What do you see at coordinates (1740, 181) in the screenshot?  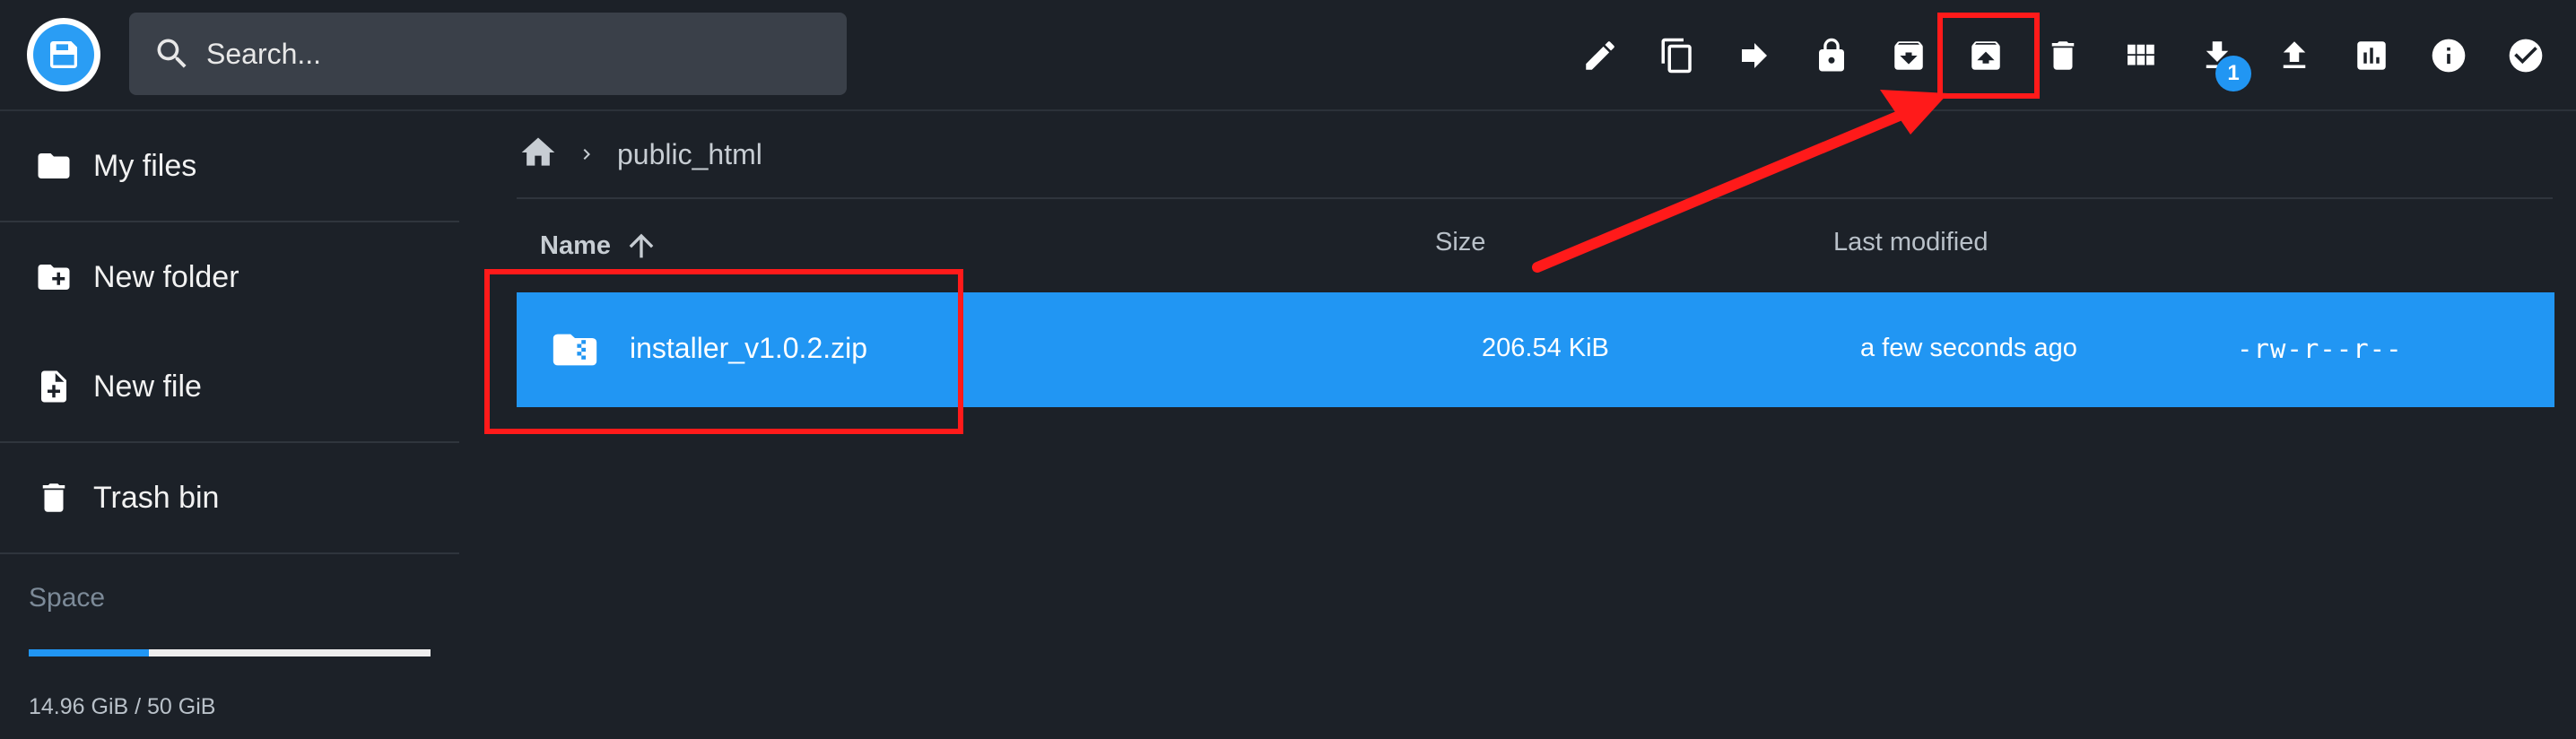 I see `annotation-arrow` at bounding box center [1740, 181].